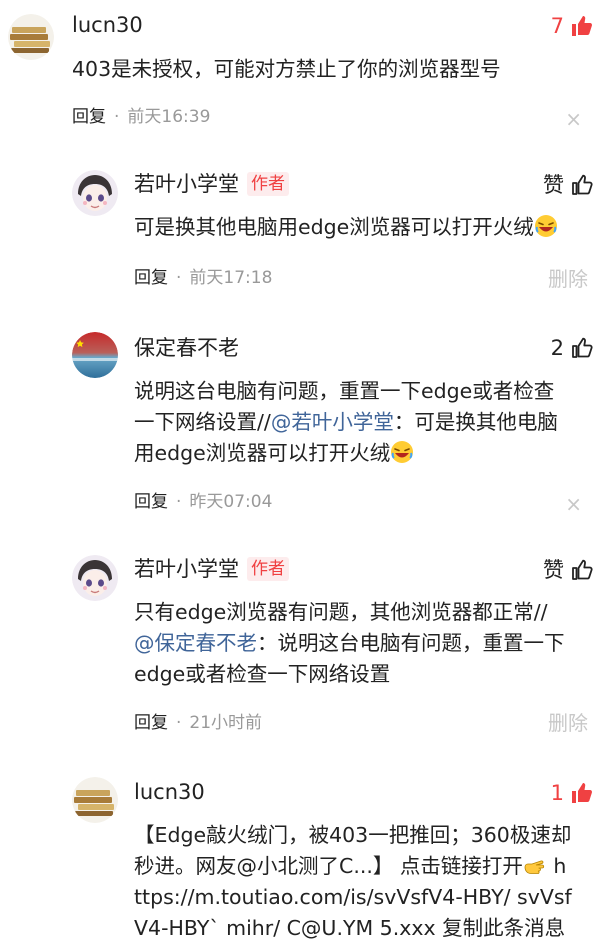  I want to click on mention-link: @若叶小学堂, so click(332, 422).